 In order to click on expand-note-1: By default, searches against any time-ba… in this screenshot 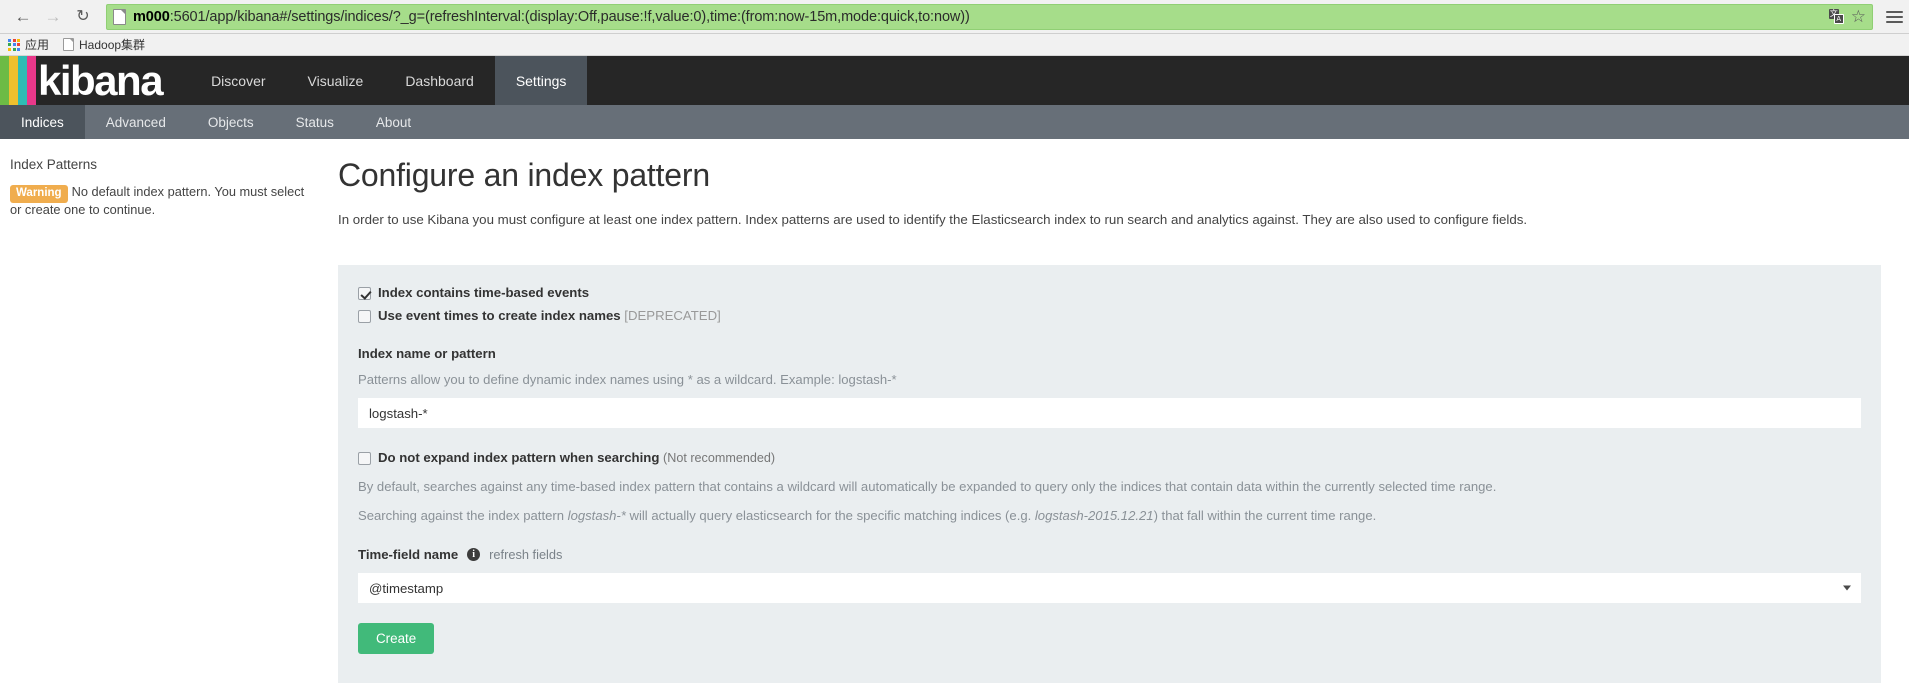, I will do `click(927, 486)`.